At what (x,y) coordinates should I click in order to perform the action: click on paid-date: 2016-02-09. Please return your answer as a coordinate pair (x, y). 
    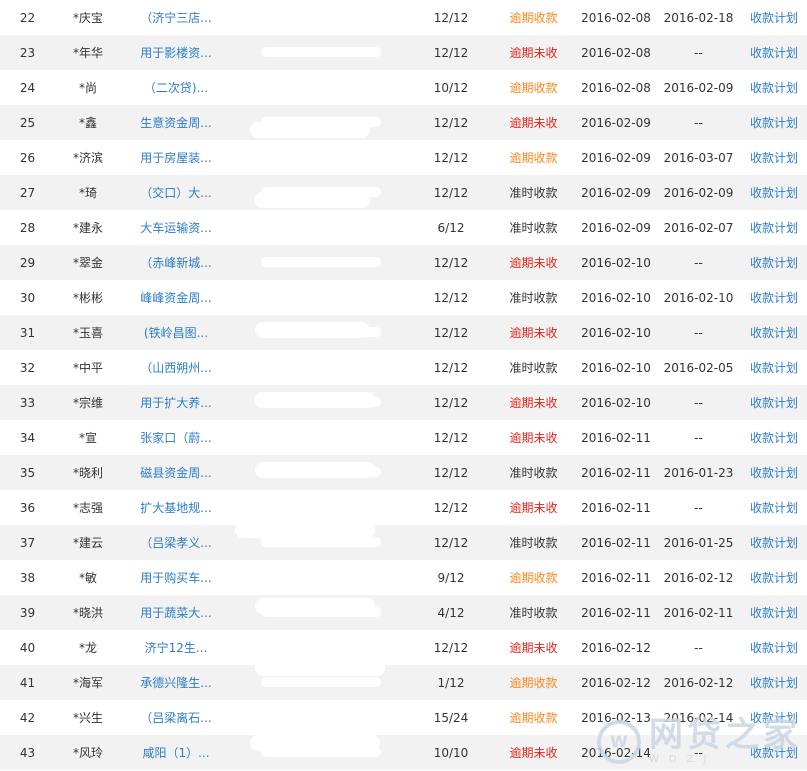
    Looking at the image, I should click on (698, 192).